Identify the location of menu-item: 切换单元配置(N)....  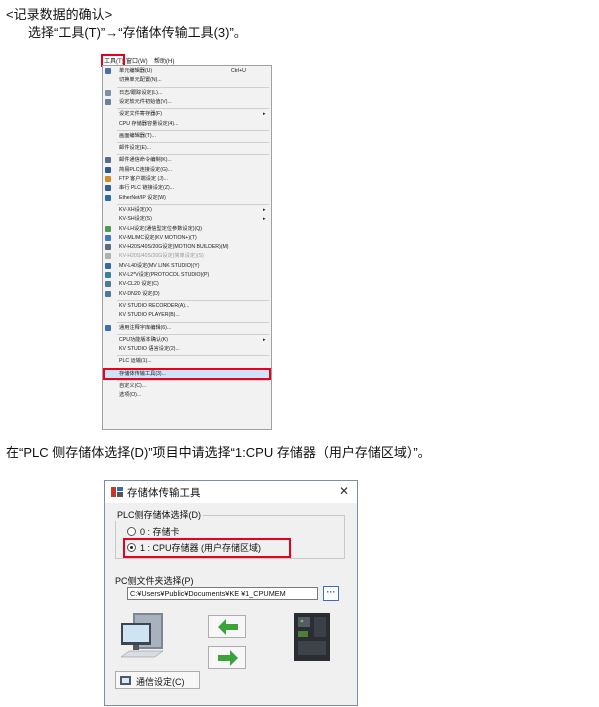
(187, 80).